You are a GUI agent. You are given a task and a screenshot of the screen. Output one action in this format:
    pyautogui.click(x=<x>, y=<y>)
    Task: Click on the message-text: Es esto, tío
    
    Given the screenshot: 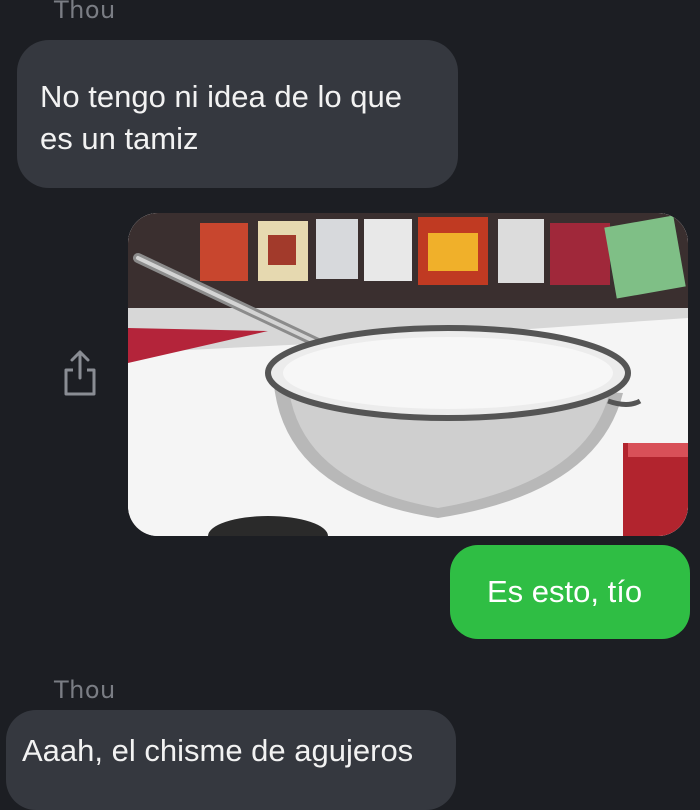 What is the action you would take?
    pyautogui.click(x=565, y=591)
    